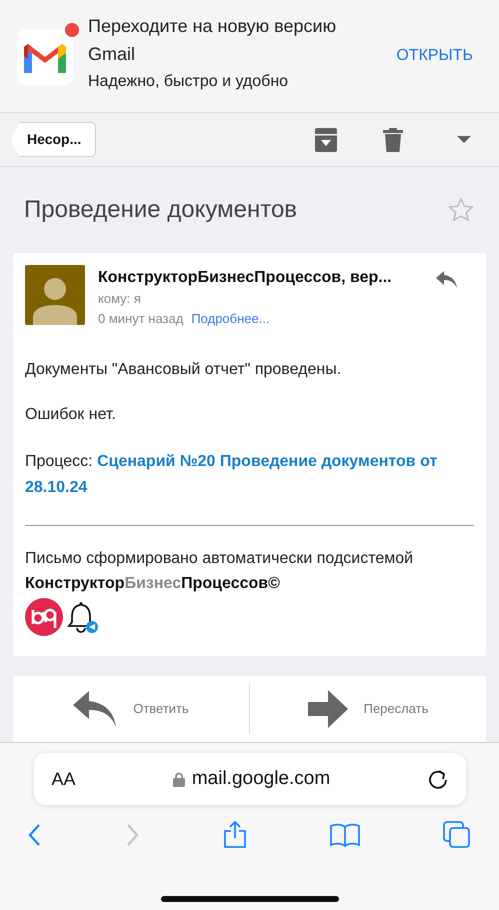 The height and width of the screenshot is (910, 499). What do you see at coordinates (95, 709) in the screenshot?
I see `reply-arrow-icon` at bounding box center [95, 709].